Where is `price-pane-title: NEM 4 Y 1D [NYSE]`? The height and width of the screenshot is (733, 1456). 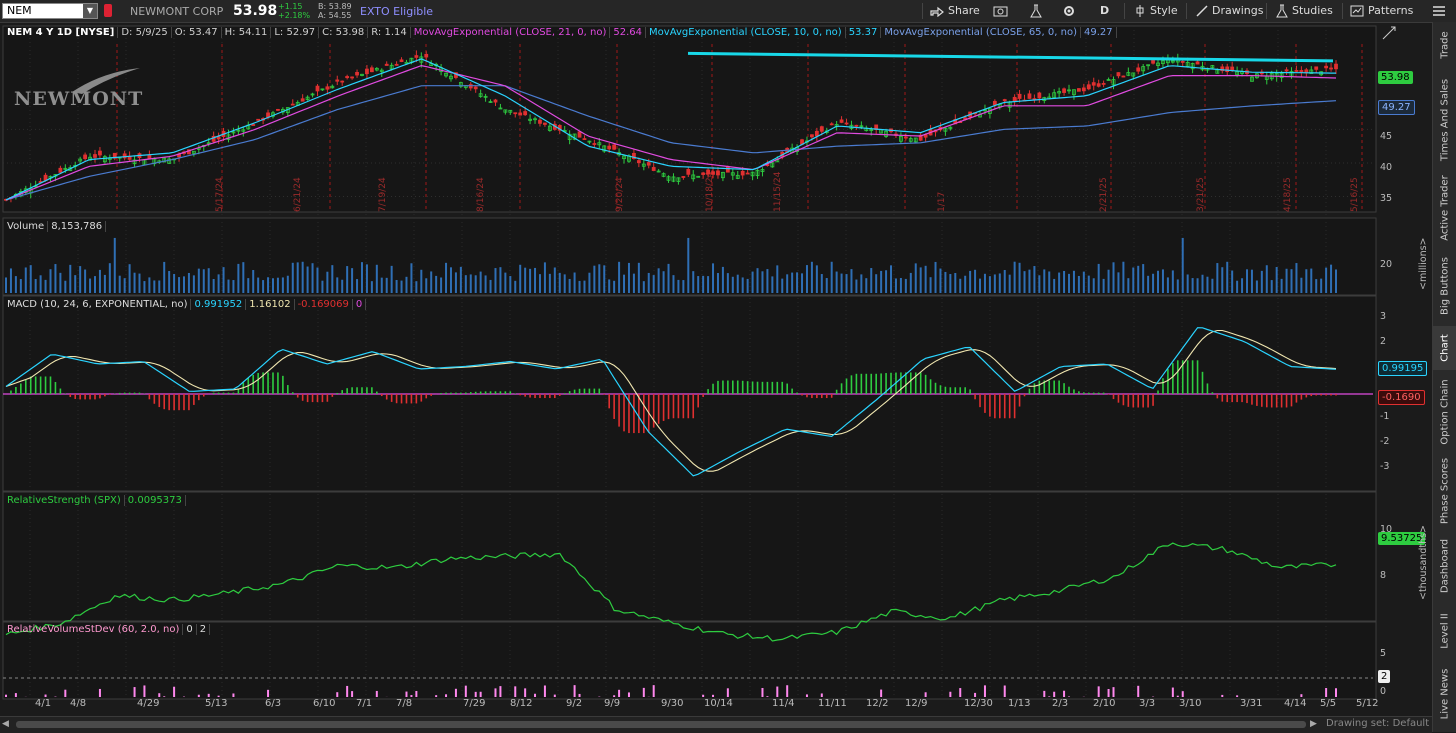
price-pane-title: NEM 4 Y 1D [NYSE] is located at coordinates (61, 32).